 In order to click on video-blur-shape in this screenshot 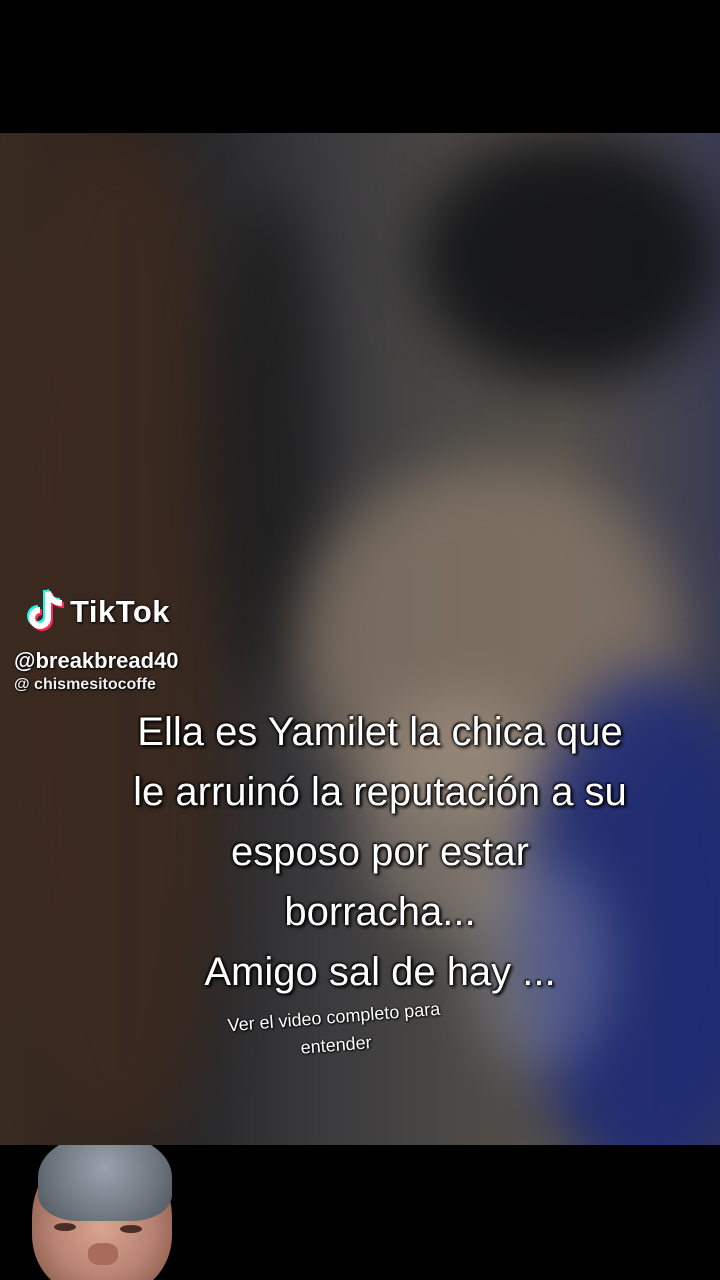, I will do `click(570, 258)`.